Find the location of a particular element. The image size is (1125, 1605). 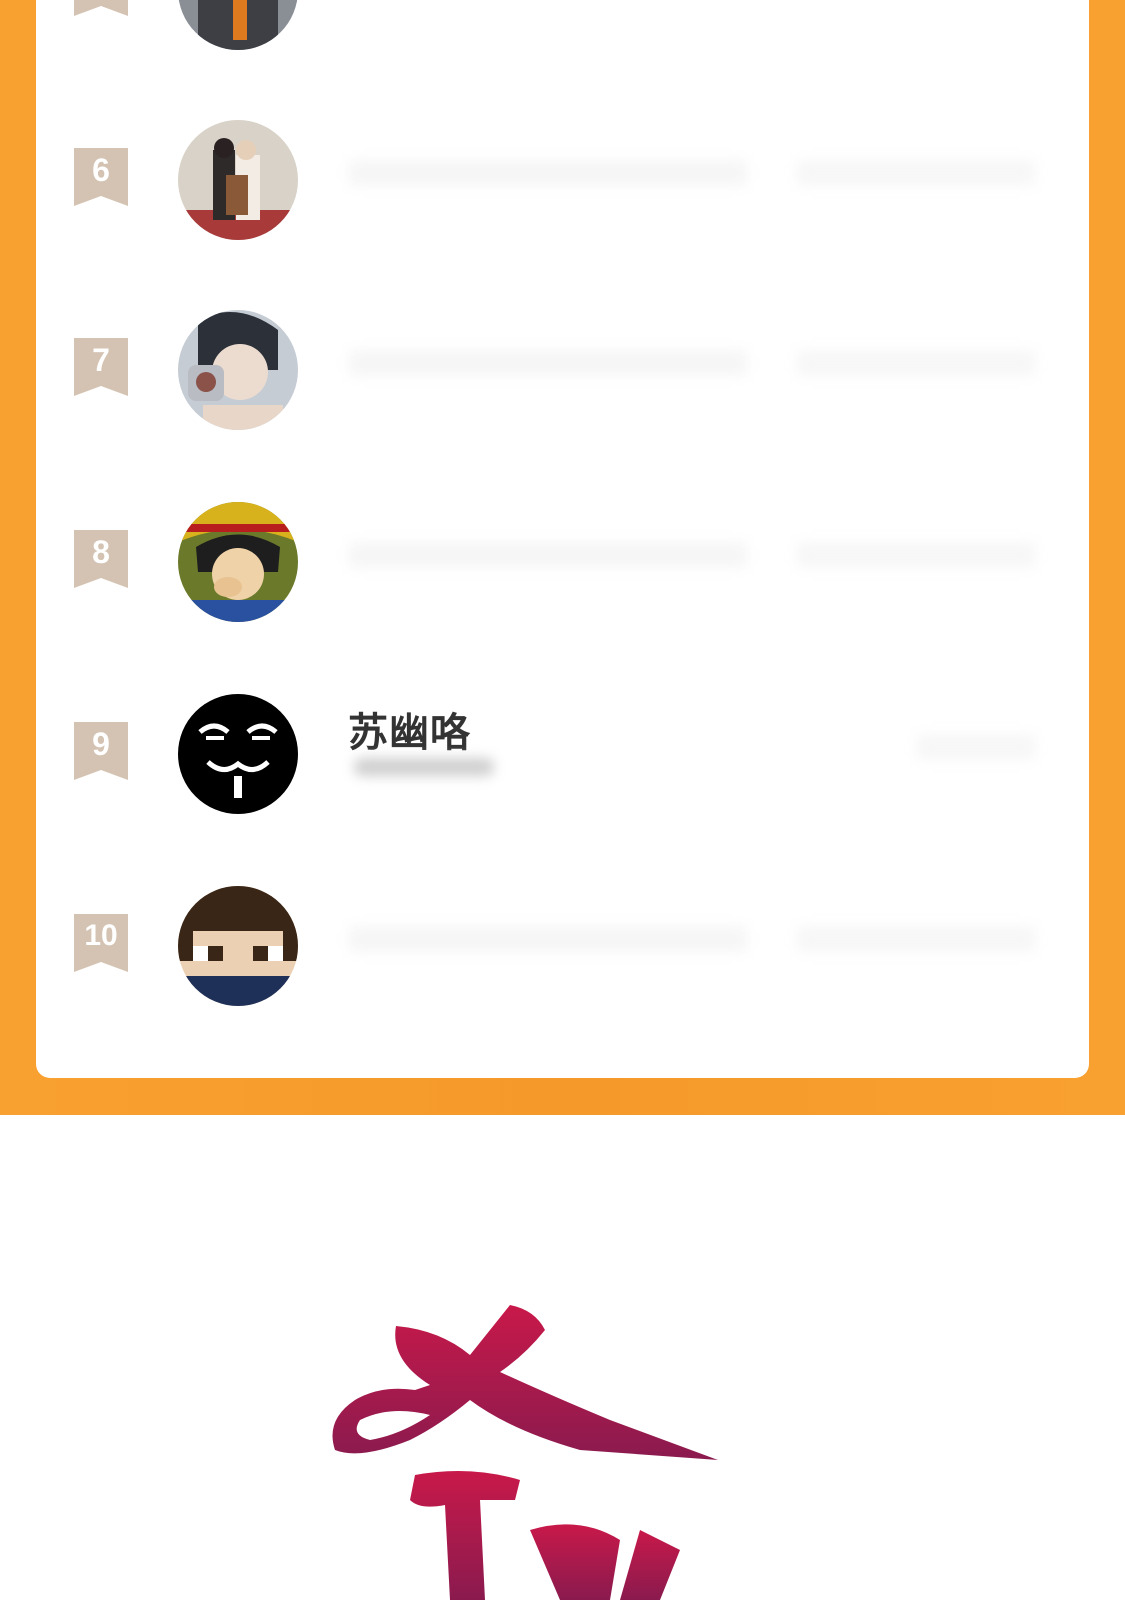

leaderboard-row: 6 is located at coordinates (562, 180).